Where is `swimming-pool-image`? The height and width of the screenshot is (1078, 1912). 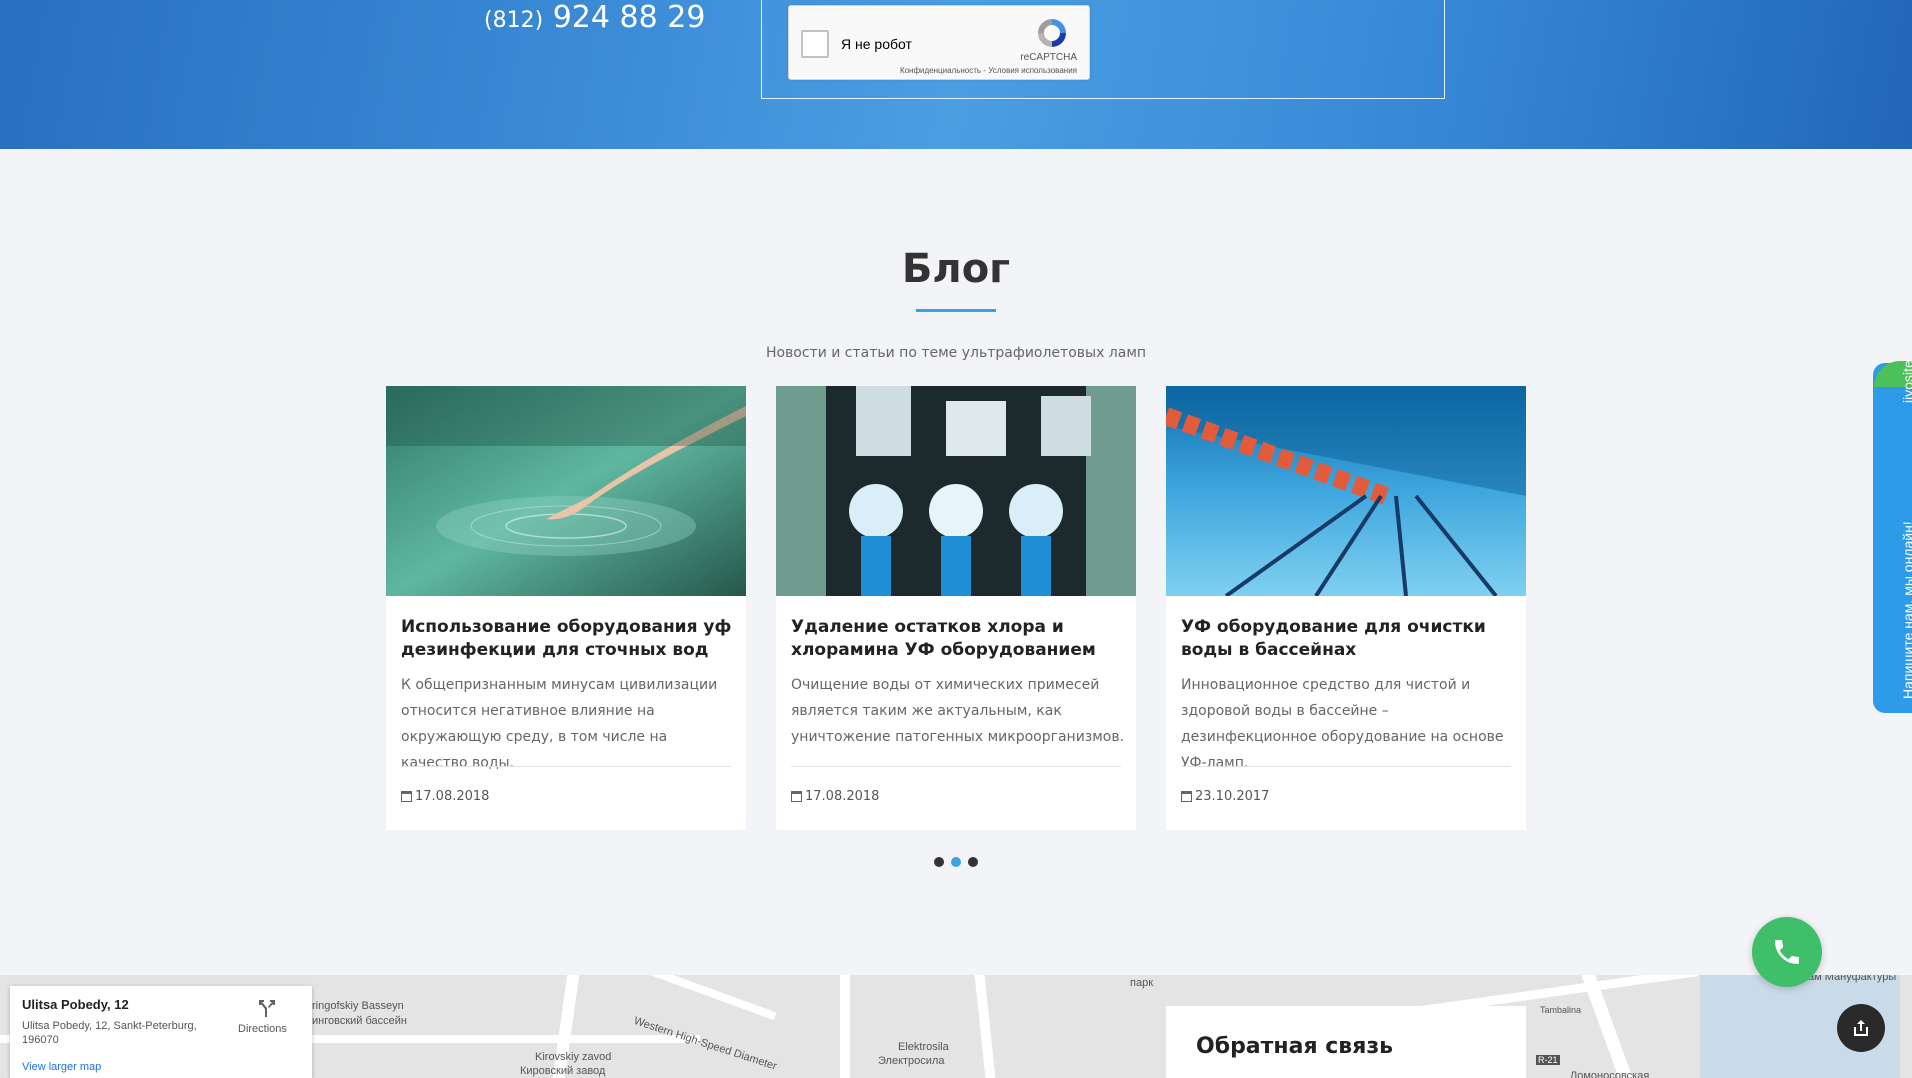 swimming-pool-image is located at coordinates (1346, 491).